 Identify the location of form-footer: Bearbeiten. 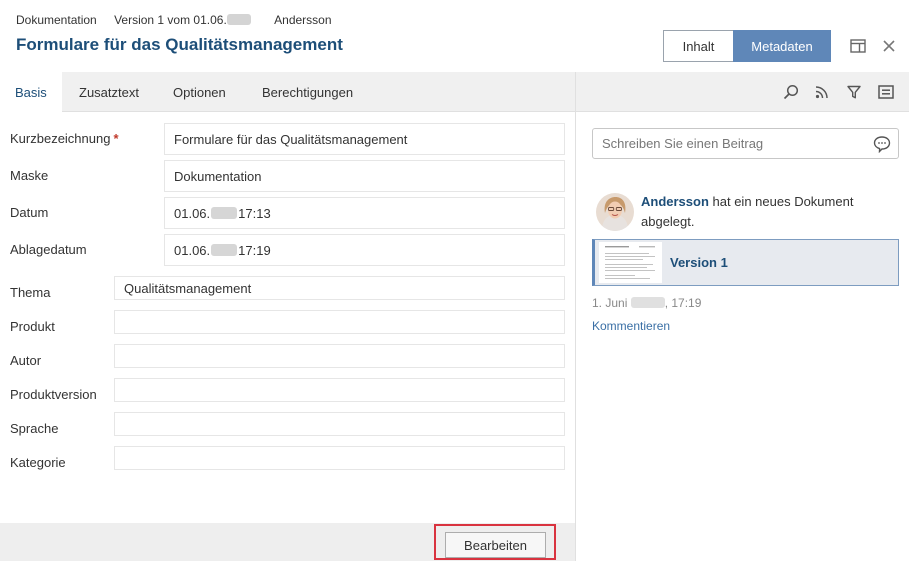
(287, 542).